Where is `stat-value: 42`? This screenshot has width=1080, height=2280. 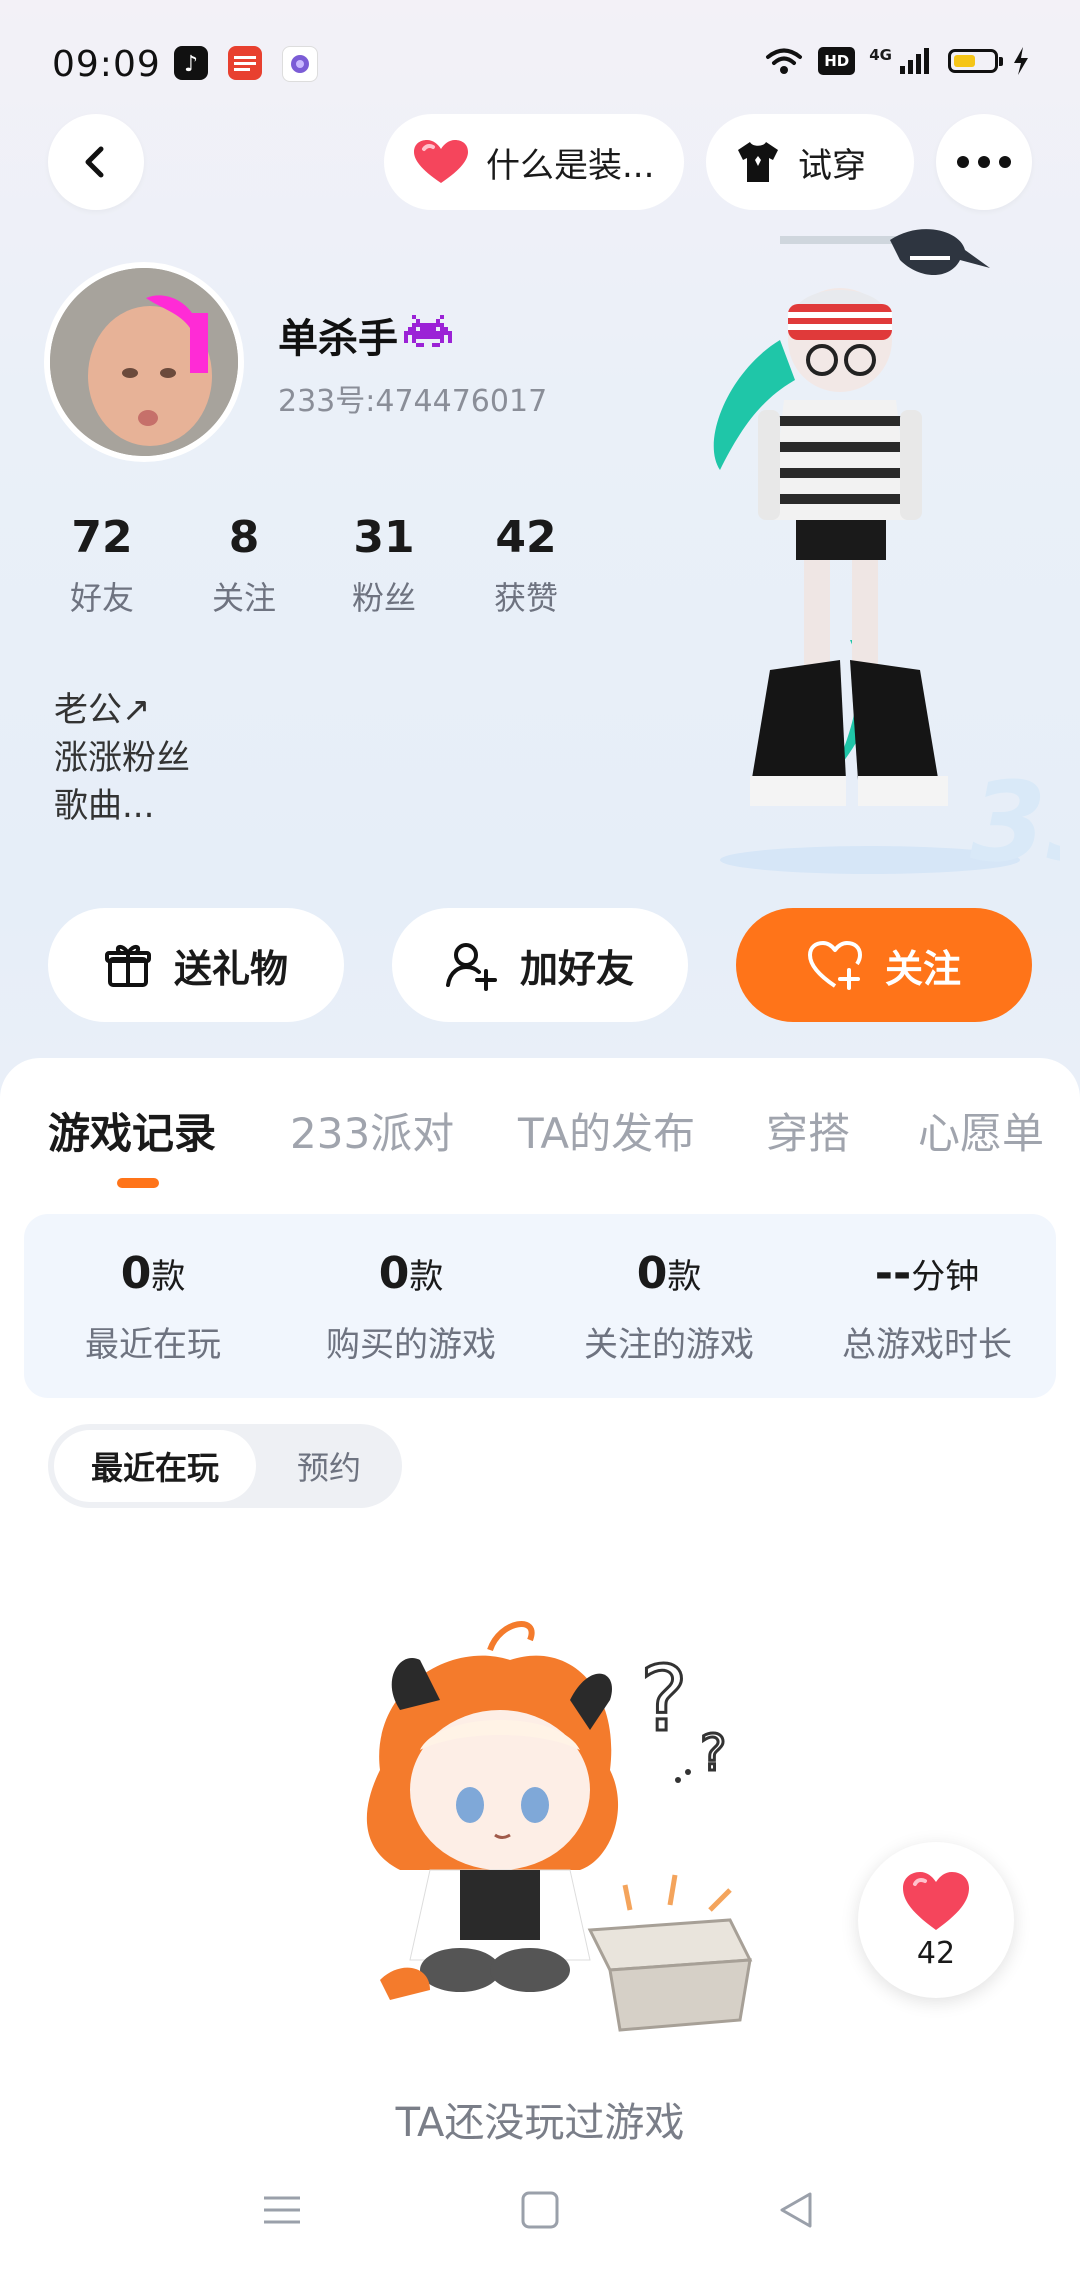 stat-value: 42 is located at coordinates (526, 537).